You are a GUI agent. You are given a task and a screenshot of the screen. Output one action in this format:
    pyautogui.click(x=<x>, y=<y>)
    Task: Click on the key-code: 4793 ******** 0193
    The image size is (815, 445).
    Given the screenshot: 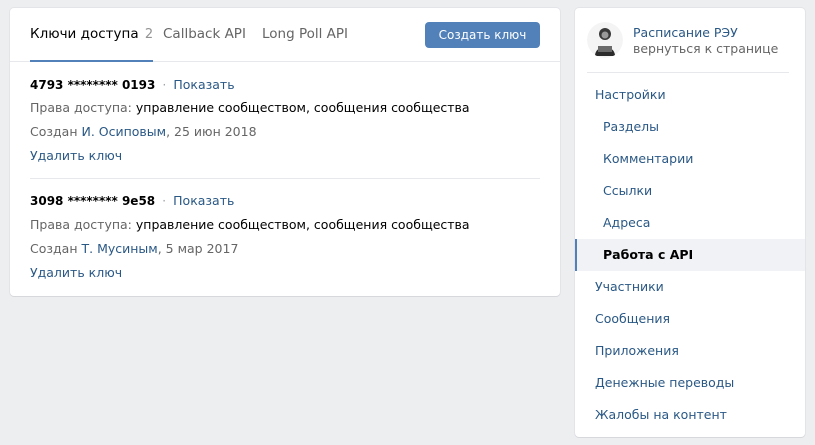 What is the action you would take?
    pyautogui.click(x=93, y=85)
    